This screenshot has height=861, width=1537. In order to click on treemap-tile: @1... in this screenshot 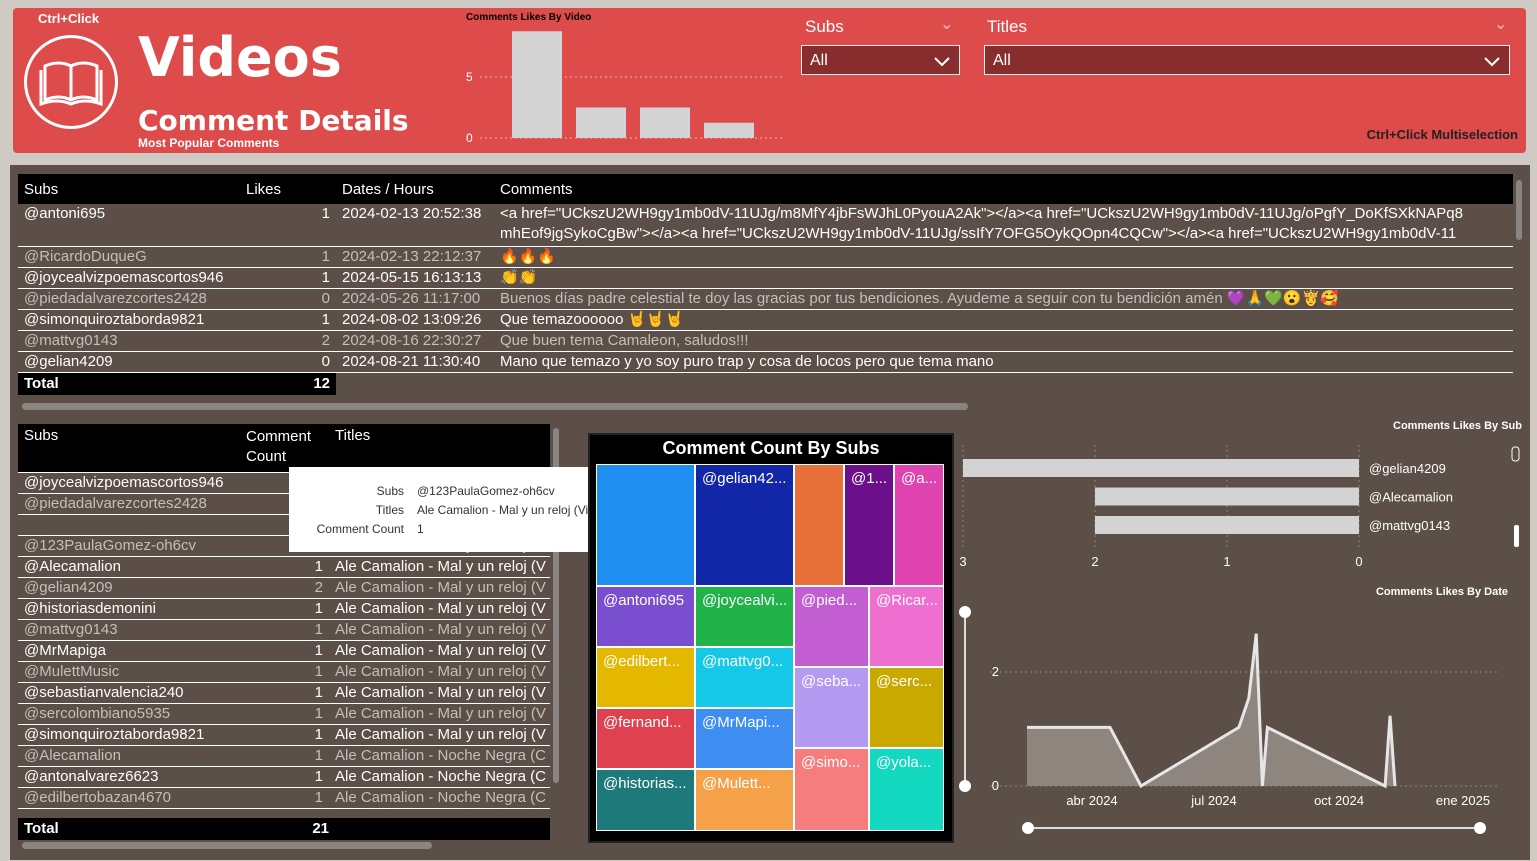, I will do `click(869, 525)`.